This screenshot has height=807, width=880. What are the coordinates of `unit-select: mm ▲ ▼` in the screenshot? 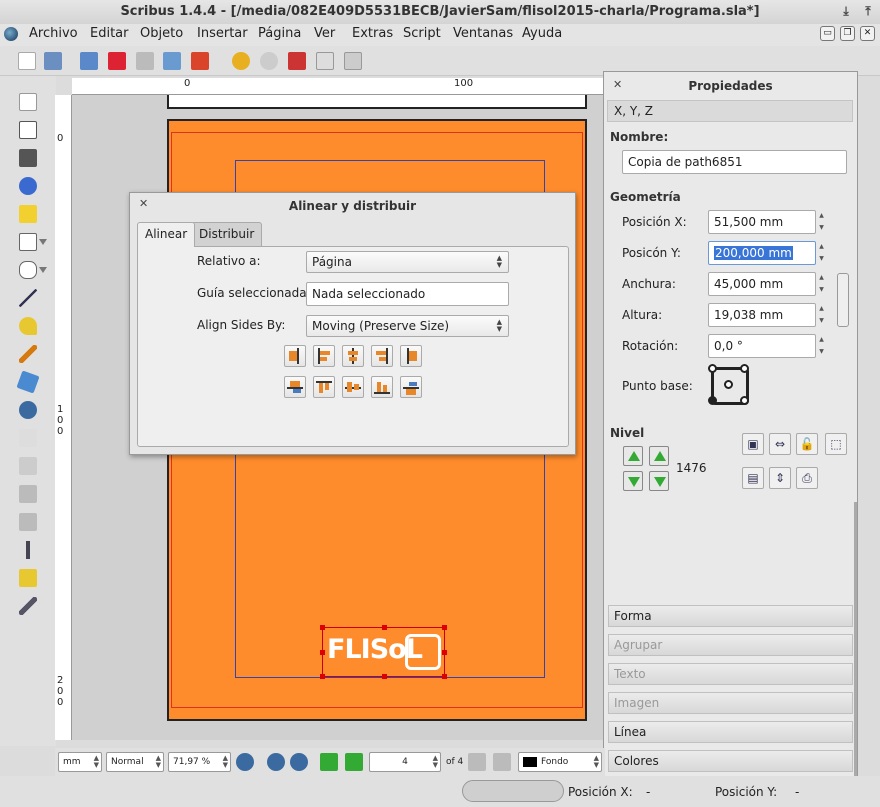 It's located at (80, 762).